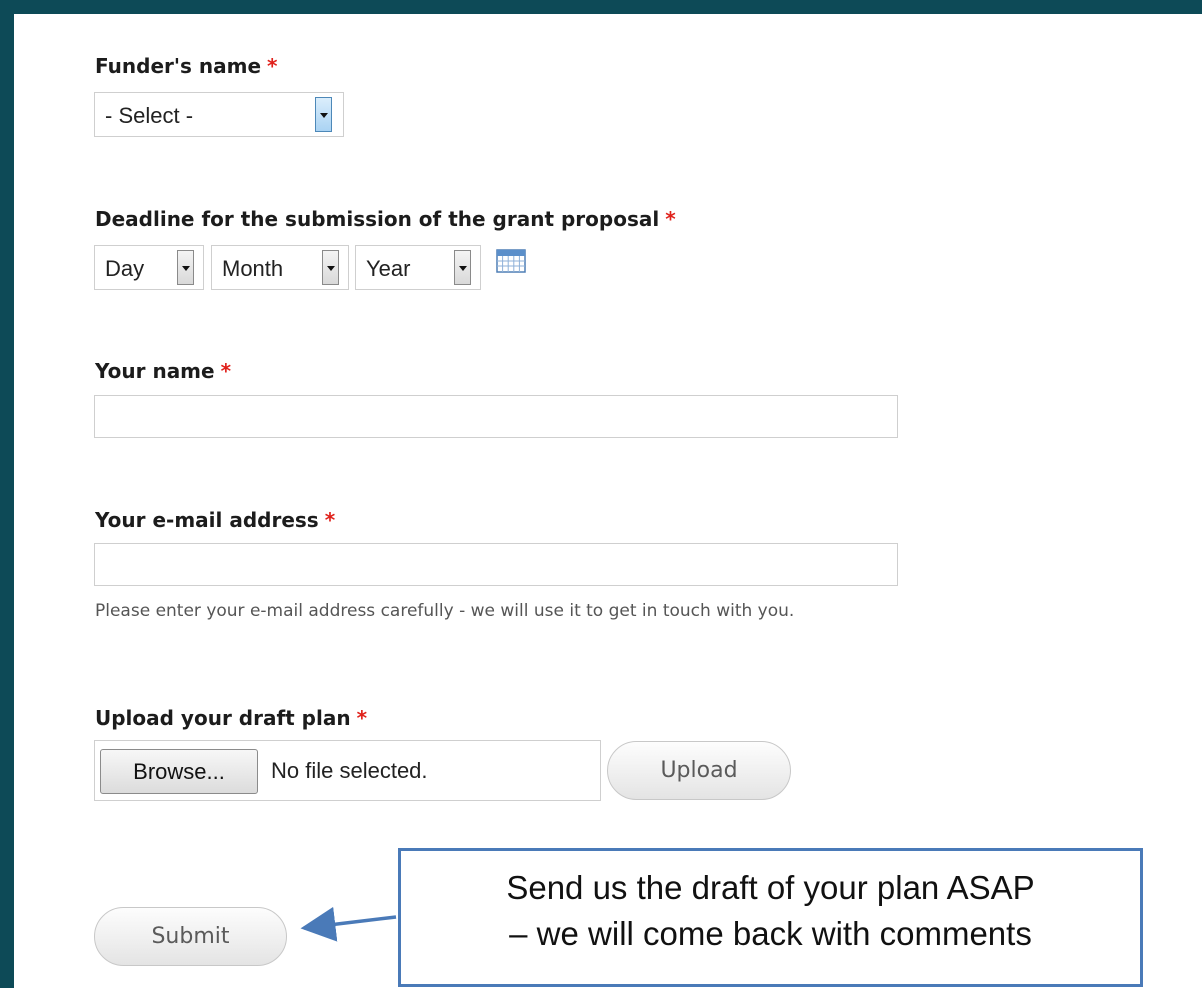 The image size is (1202, 988). Describe the element at coordinates (770, 933) in the screenshot. I see `callout-line-2: – we will come back with comments` at that location.